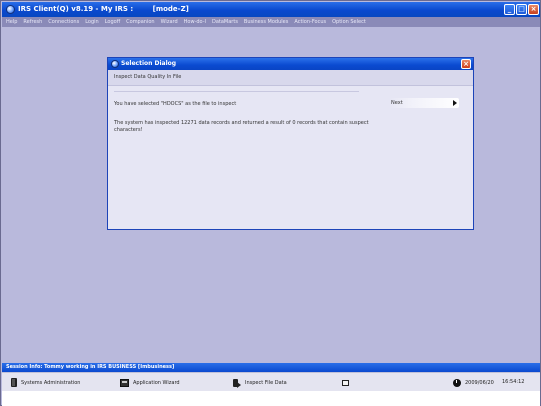 The width and height of the screenshot is (541, 406). I want to click on window-icon, so click(345, 382).